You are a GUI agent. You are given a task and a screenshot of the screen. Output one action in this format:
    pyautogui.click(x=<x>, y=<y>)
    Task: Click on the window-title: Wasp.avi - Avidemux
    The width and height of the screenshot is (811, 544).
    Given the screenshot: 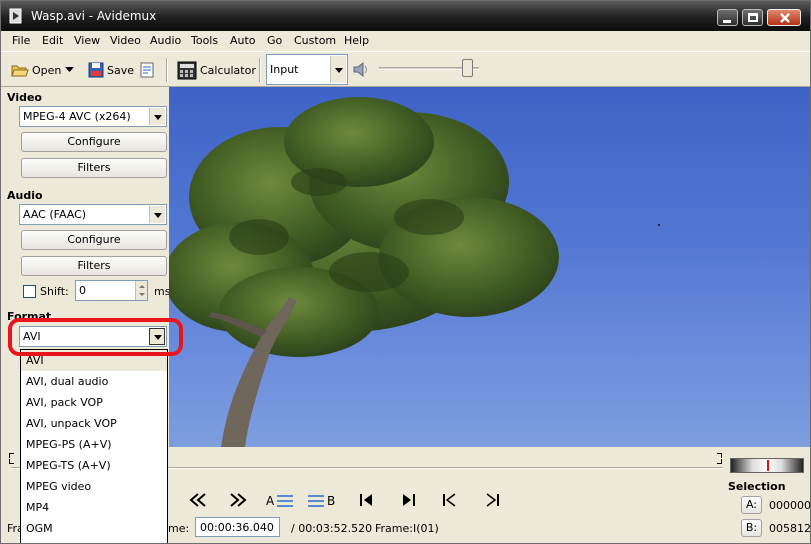 What is the action you would take?
    pyautogui.click(x=94, y=16)
    